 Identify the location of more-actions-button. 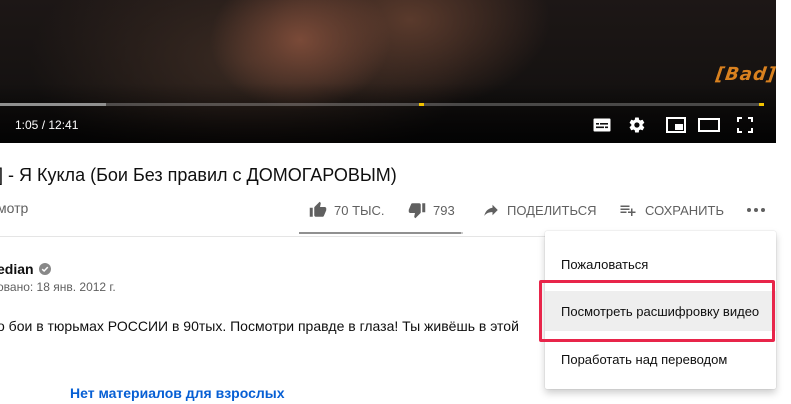
(759, 210).